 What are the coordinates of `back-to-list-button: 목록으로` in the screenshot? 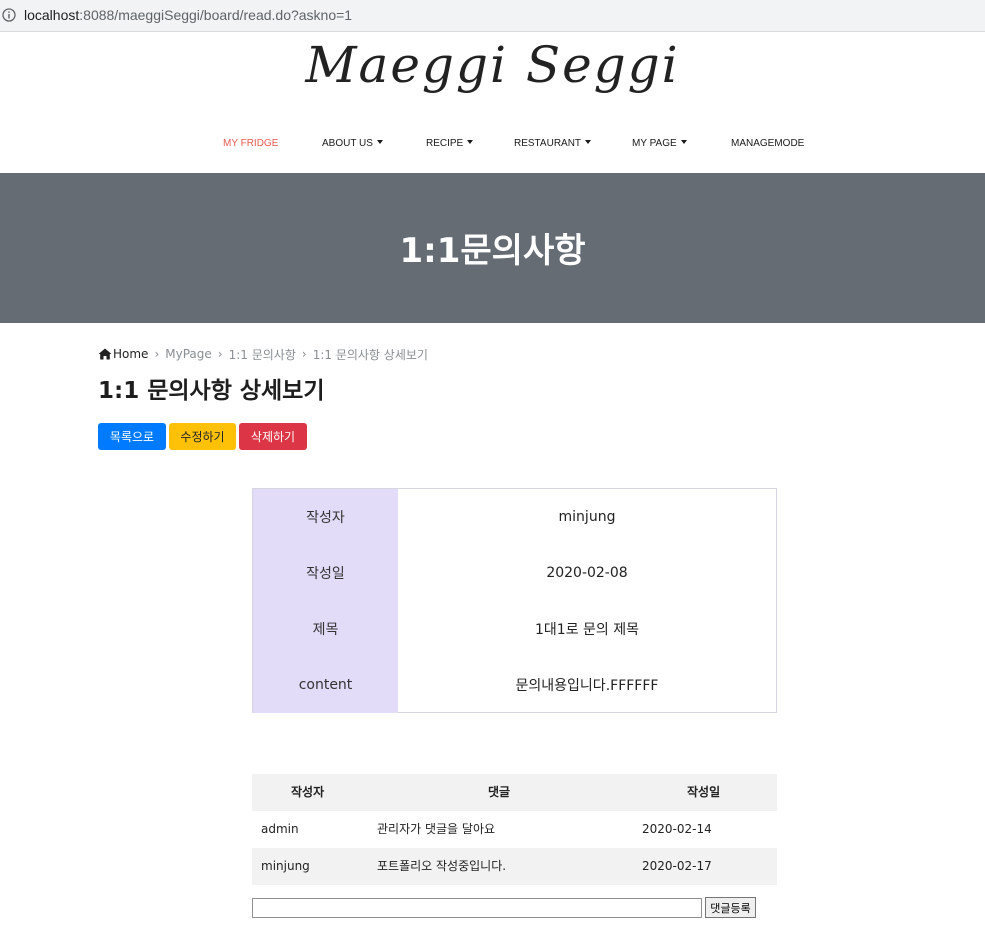 It's located at (132, 436).